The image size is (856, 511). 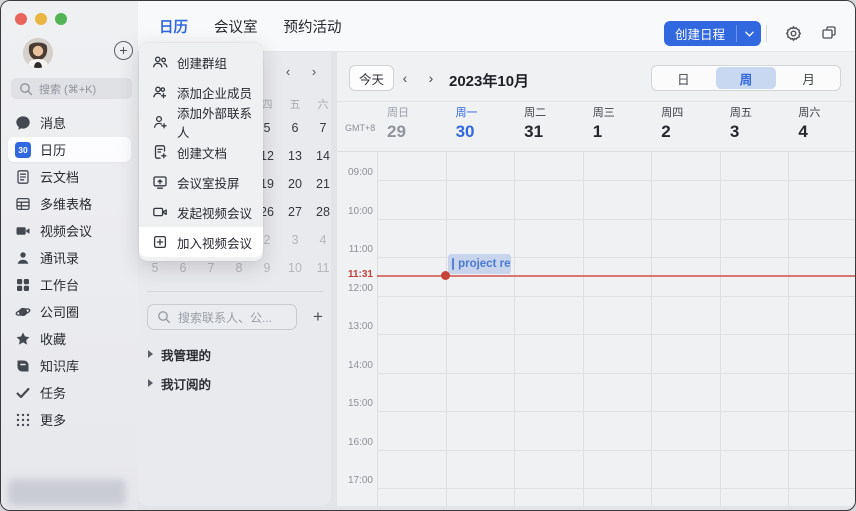 I want to click on next-week-icon: ›, so click(x=431, y=78).